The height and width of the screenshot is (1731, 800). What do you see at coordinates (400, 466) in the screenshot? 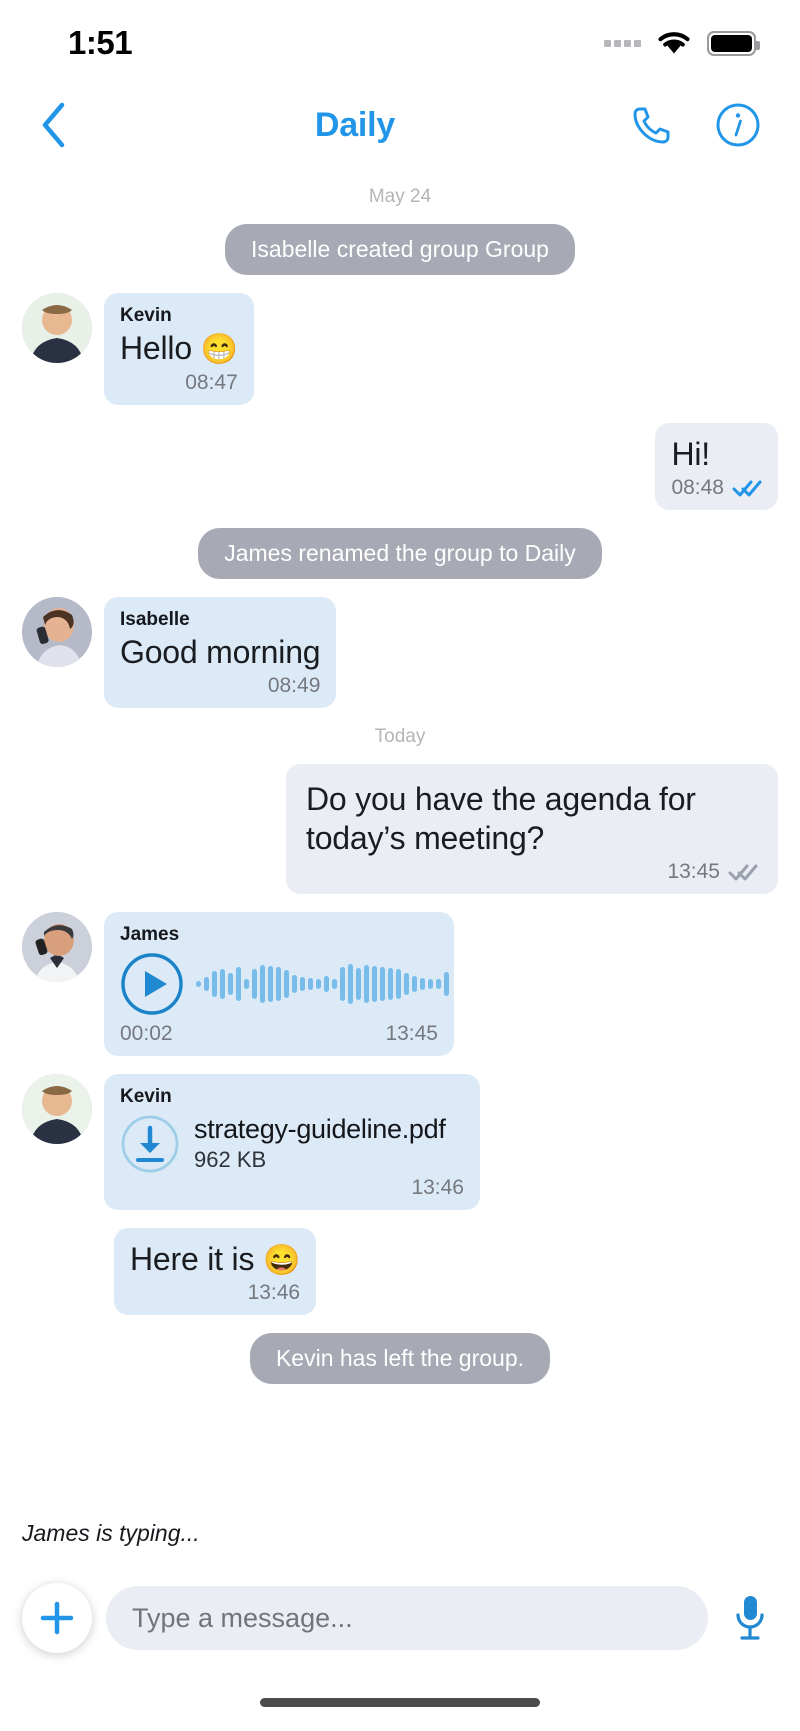
I see `message-row-me-hi: Hi! 08:48` at bounding box center [400, 466].